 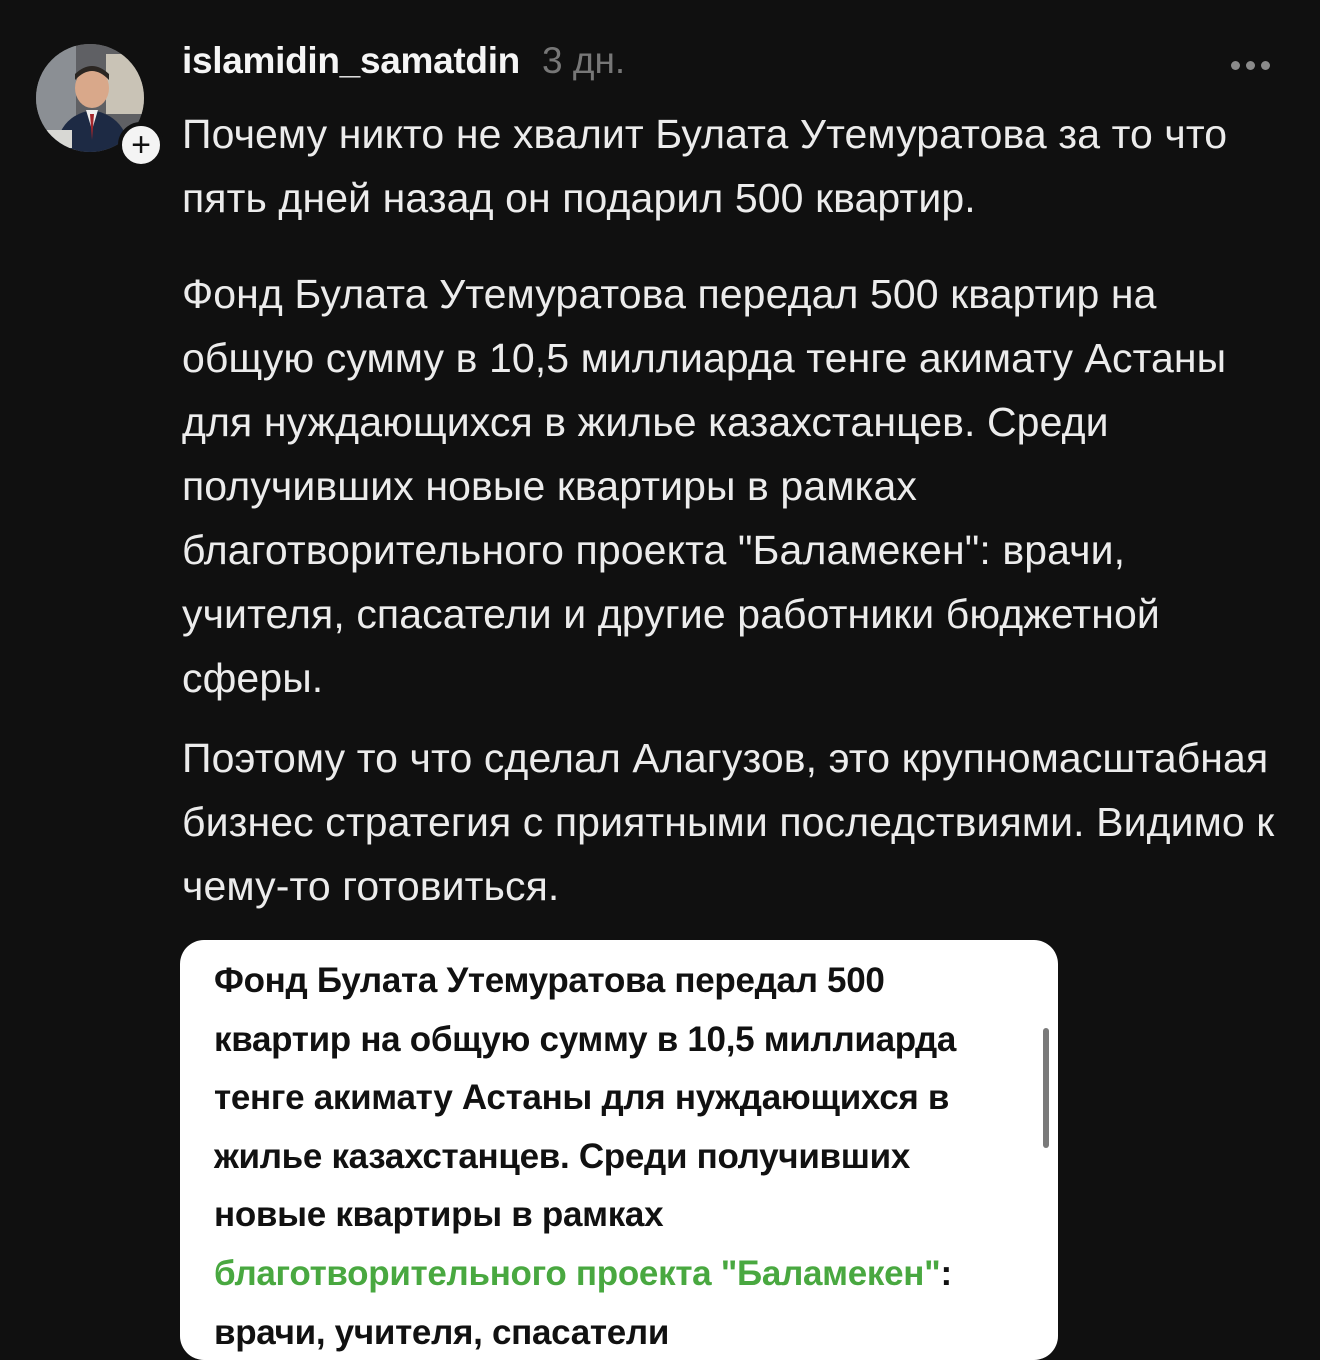 I want to click on follow-button: +, so click(x=141, y=145).